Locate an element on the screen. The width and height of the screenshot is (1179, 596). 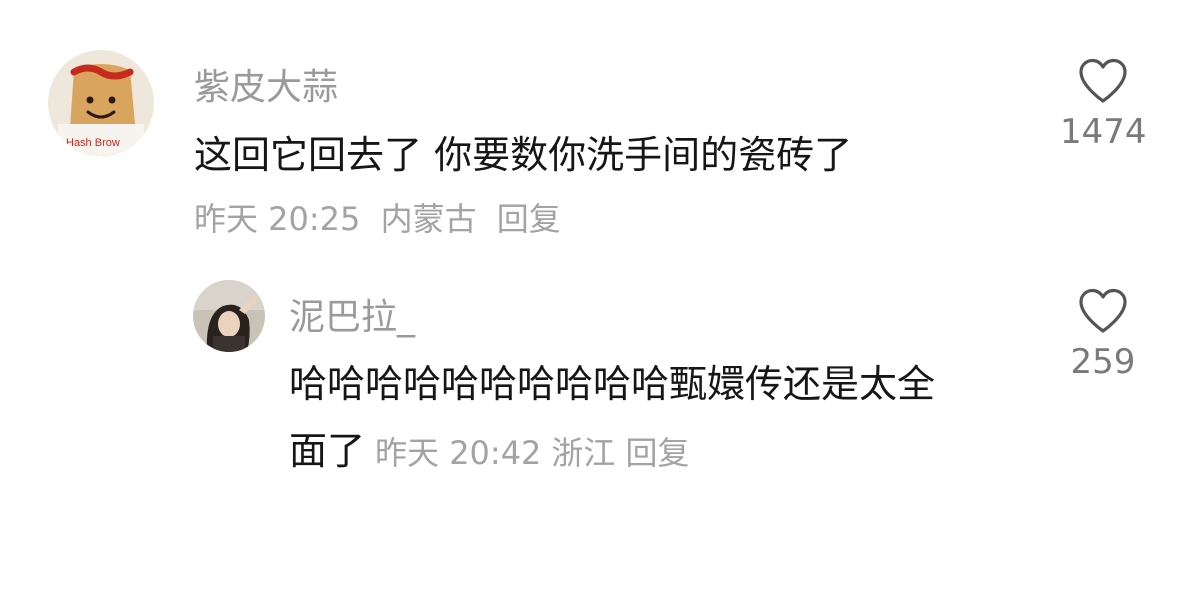
username: 紫皮大蒜 is located at coordinates (266, 84).